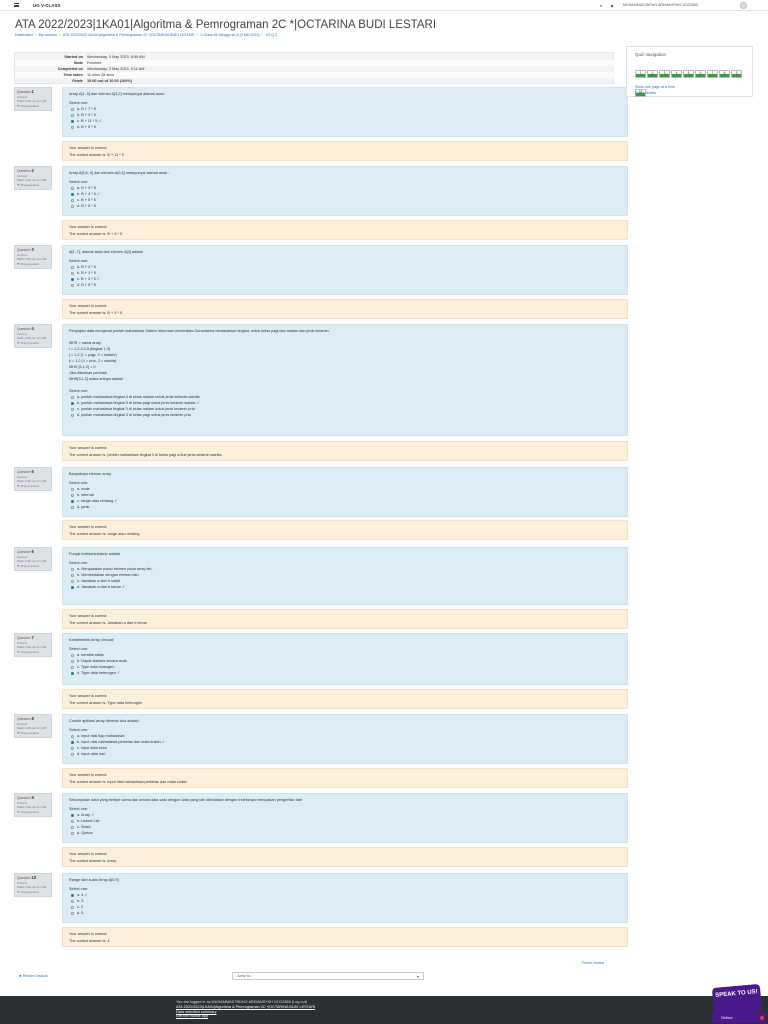 The width and height of the screenshot is (768, 1024). What do you see at coordinates (712, 74) in the screenshot?
I see `quiz-nav-button: 7` at bounding box center [712, 74].